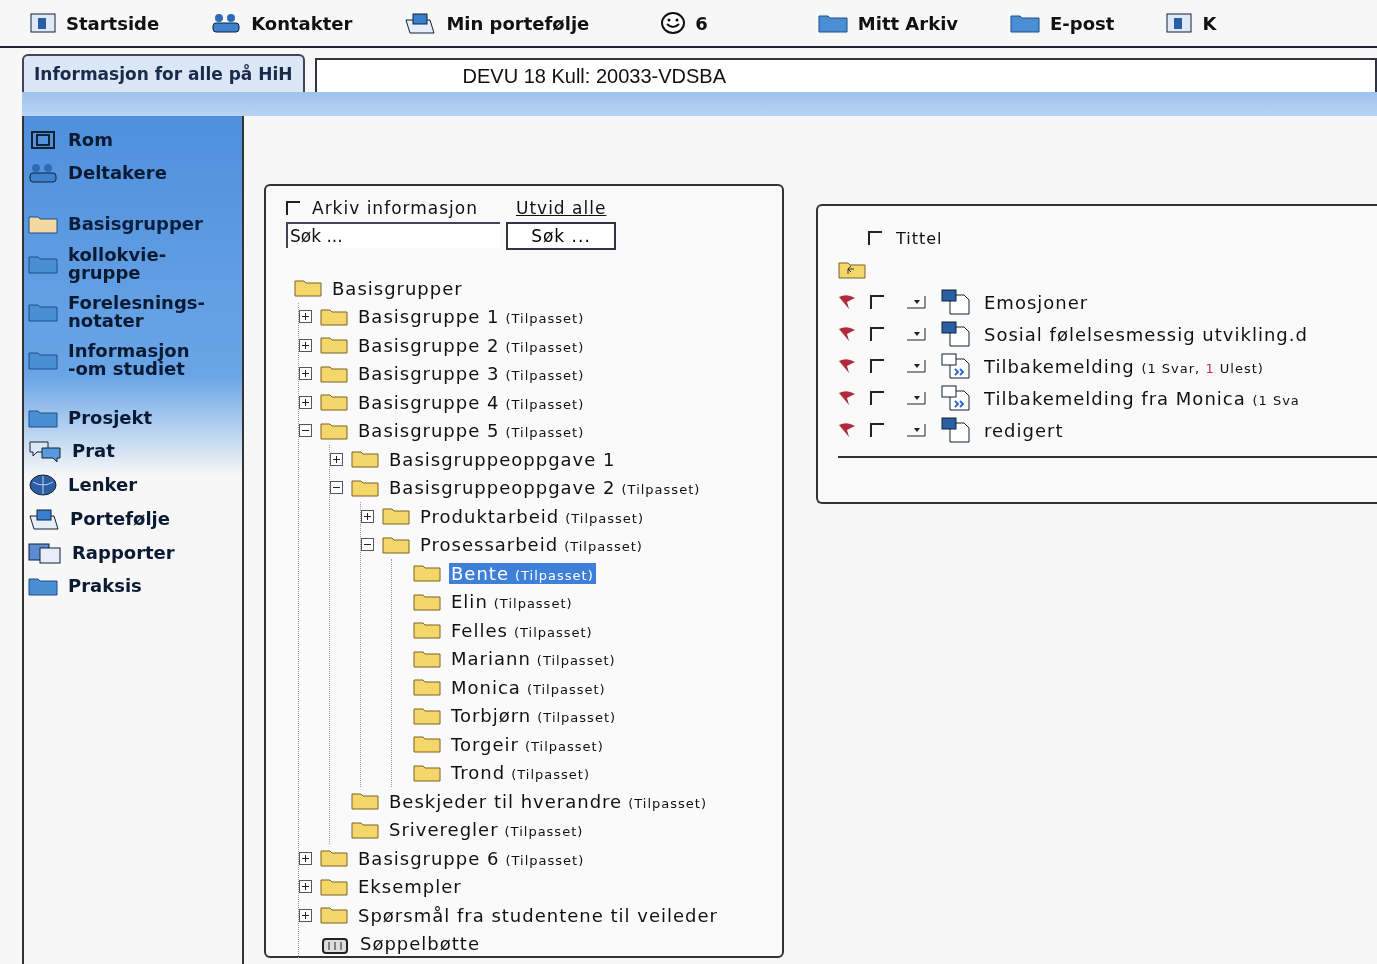 The height and width of the screenshot is (964, 1377). Describe the element at coordinates (471, 374) in the screenshot. I see `tree-item: Basisgruppe 3 (Tilpasset)` at that location.